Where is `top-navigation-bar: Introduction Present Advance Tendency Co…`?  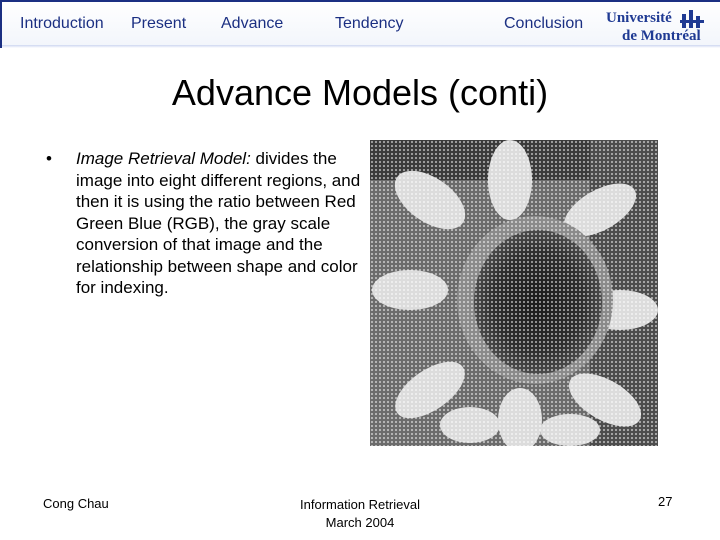
top-navigation-bar: Introduction Present Advance Tendency Co… is located at coordinates (360, 24).